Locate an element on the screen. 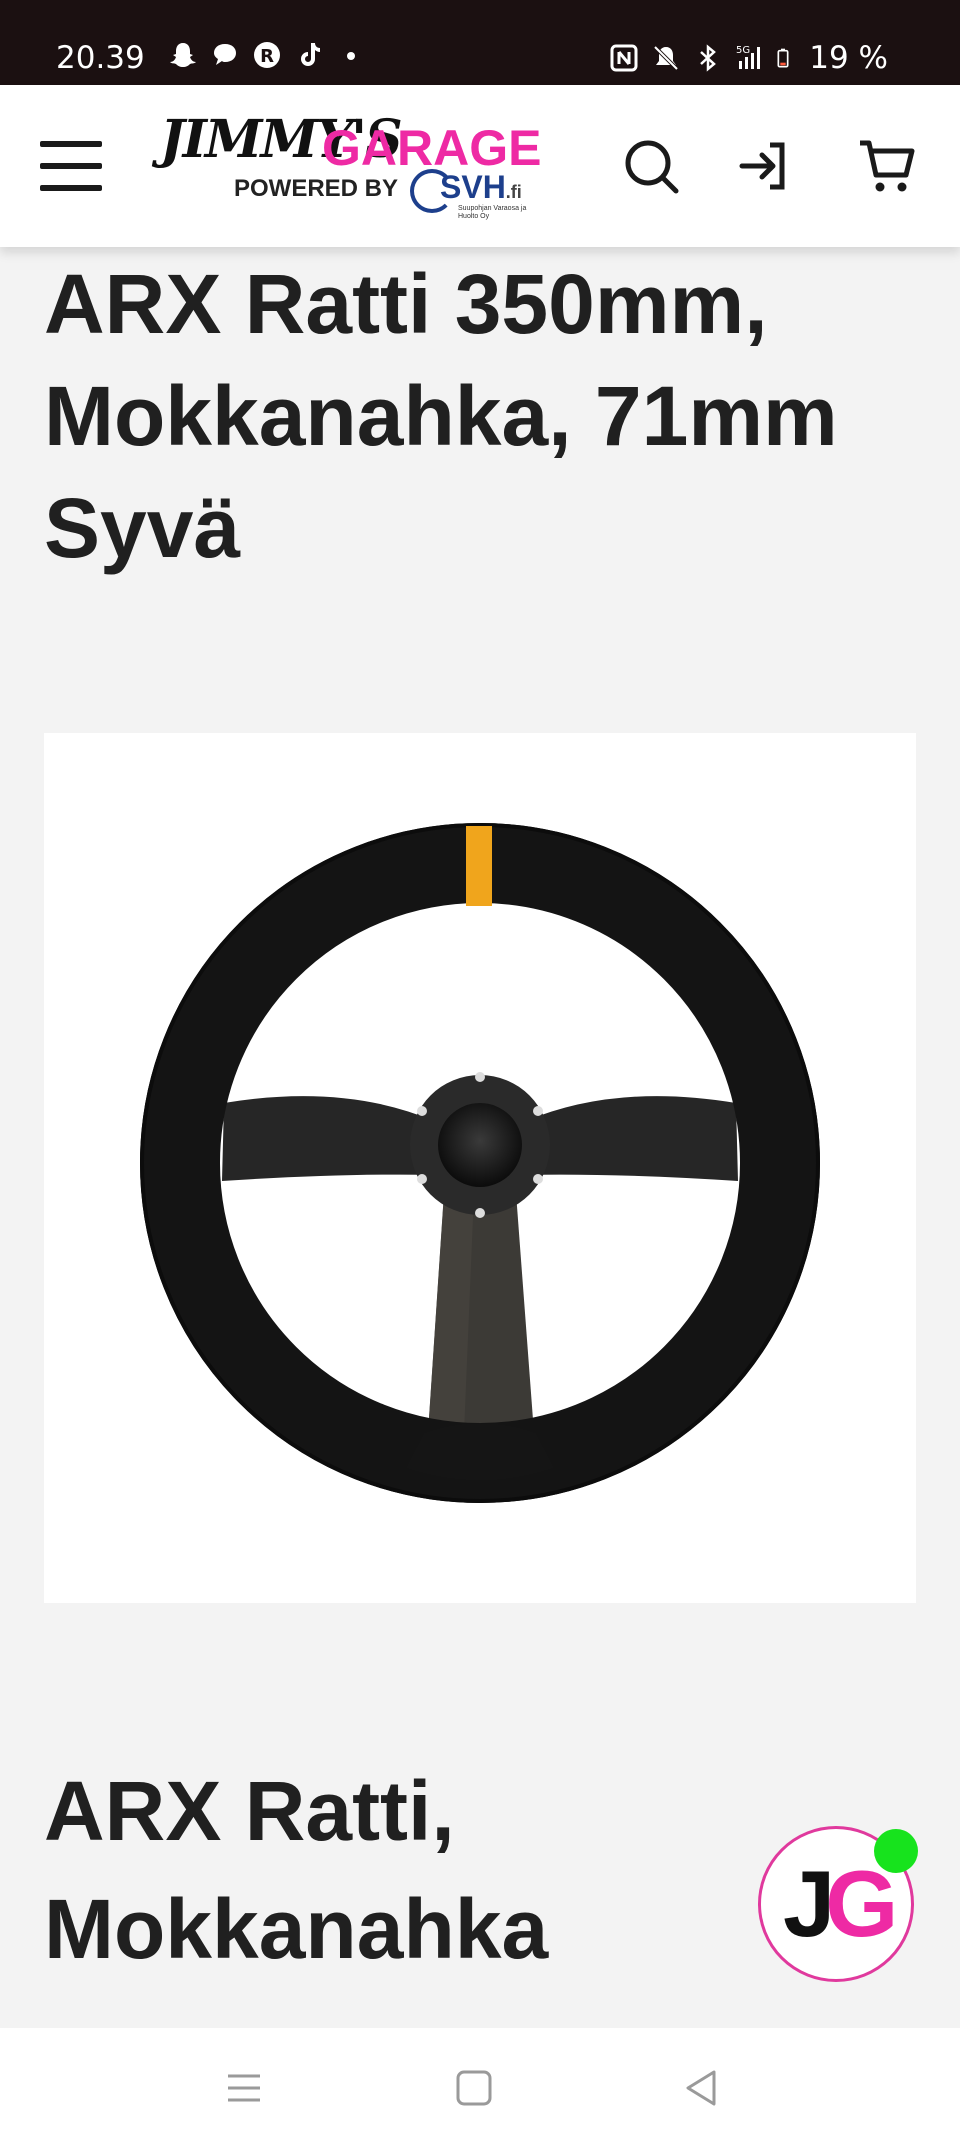 Image resolution: width=960 pixels, height=2146 pixels. logo-powered-by: POWERED BY is located at coordinates (316, 188).